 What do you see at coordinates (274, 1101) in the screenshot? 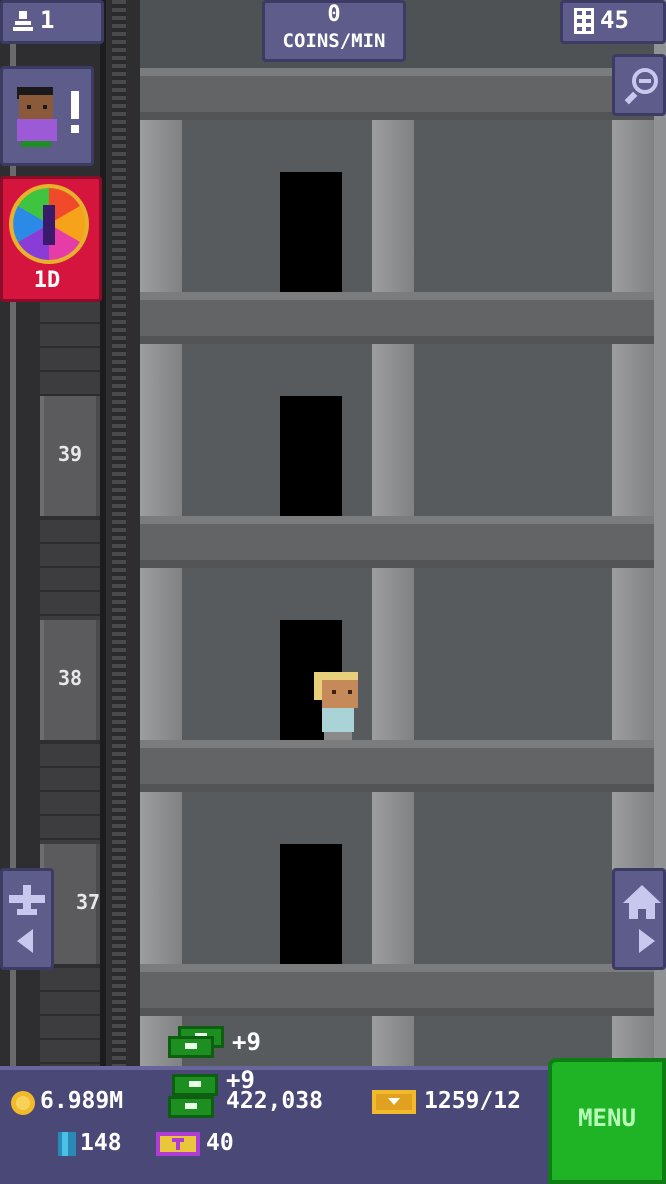
I see `bux-cost-value: 422,038` at bounding box center [274, 1101].